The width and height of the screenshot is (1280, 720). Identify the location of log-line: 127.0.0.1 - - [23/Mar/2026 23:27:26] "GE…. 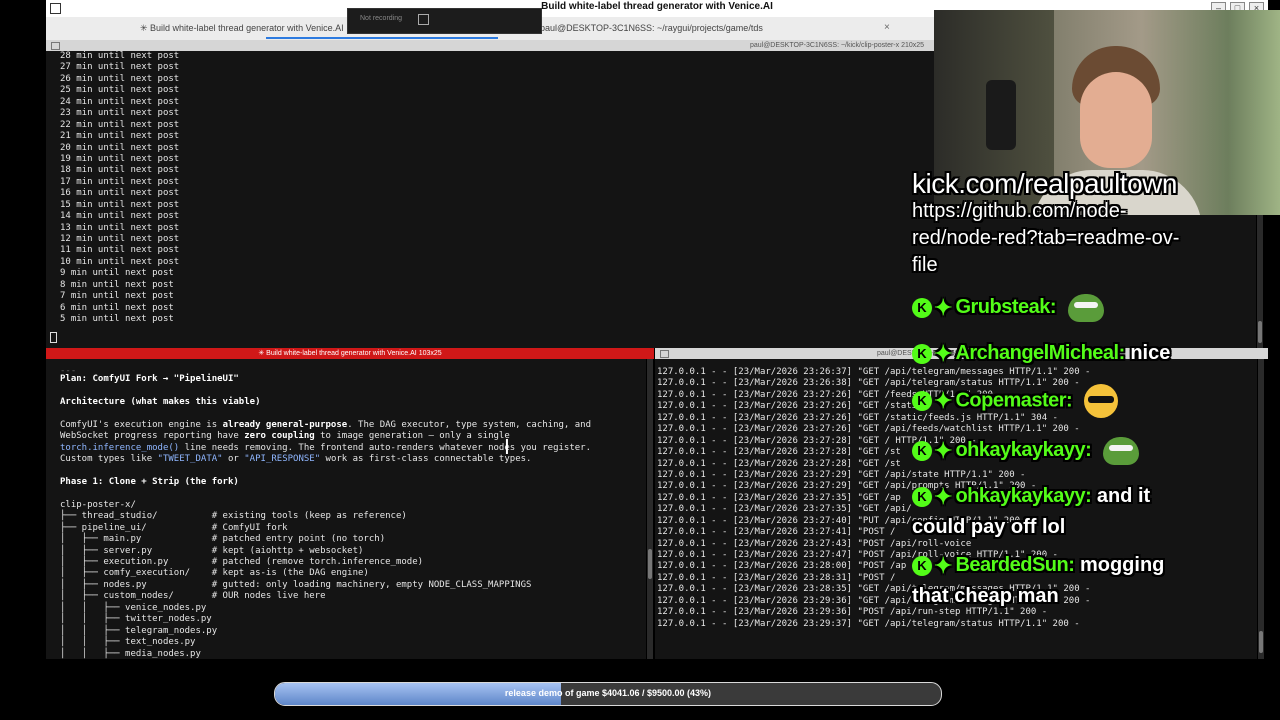
(868, 429).